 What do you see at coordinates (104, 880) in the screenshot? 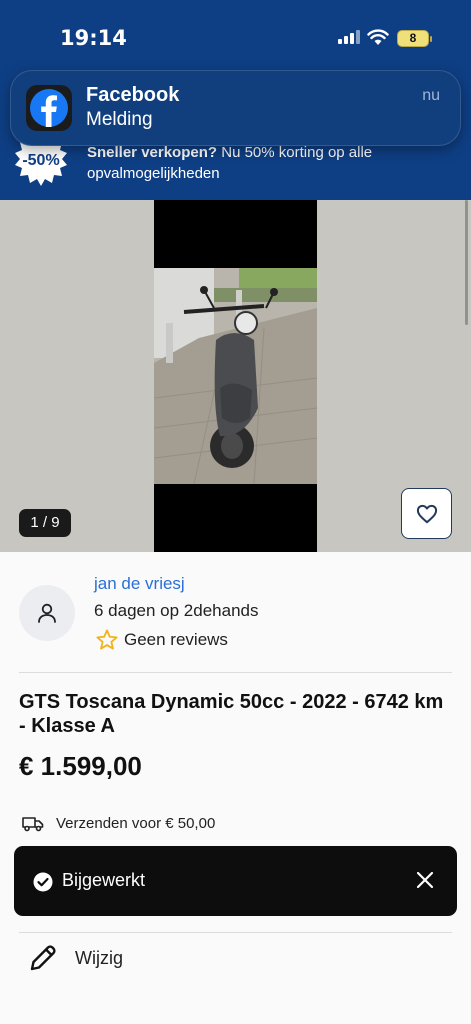
I see `toast-text: Bijgewerkt` at bounding box center [104, 880].